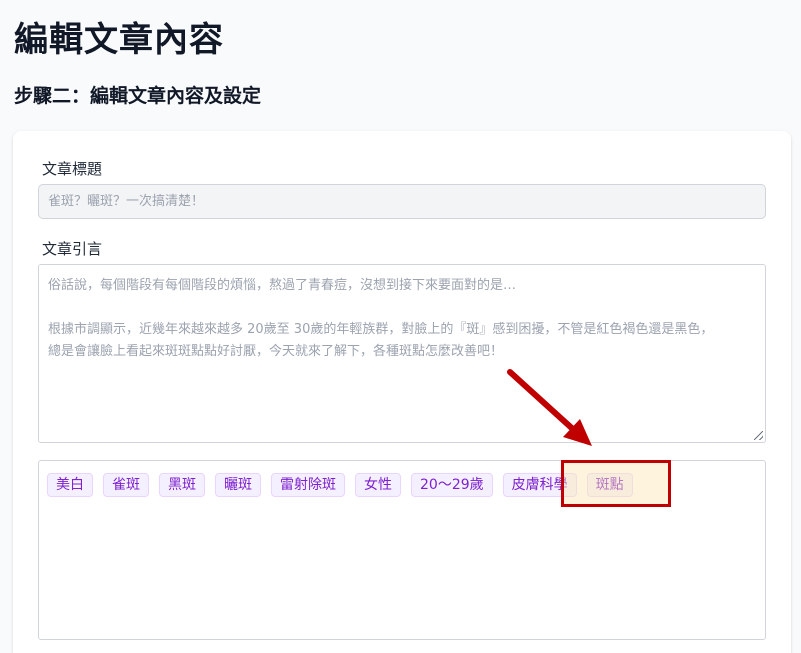 The height and width of the screenshot is (653, 801). What do you see at coordinates (539, 485) in the screenshot?
I see `tag: 皮膚科學` at bounding box center [539, 485].